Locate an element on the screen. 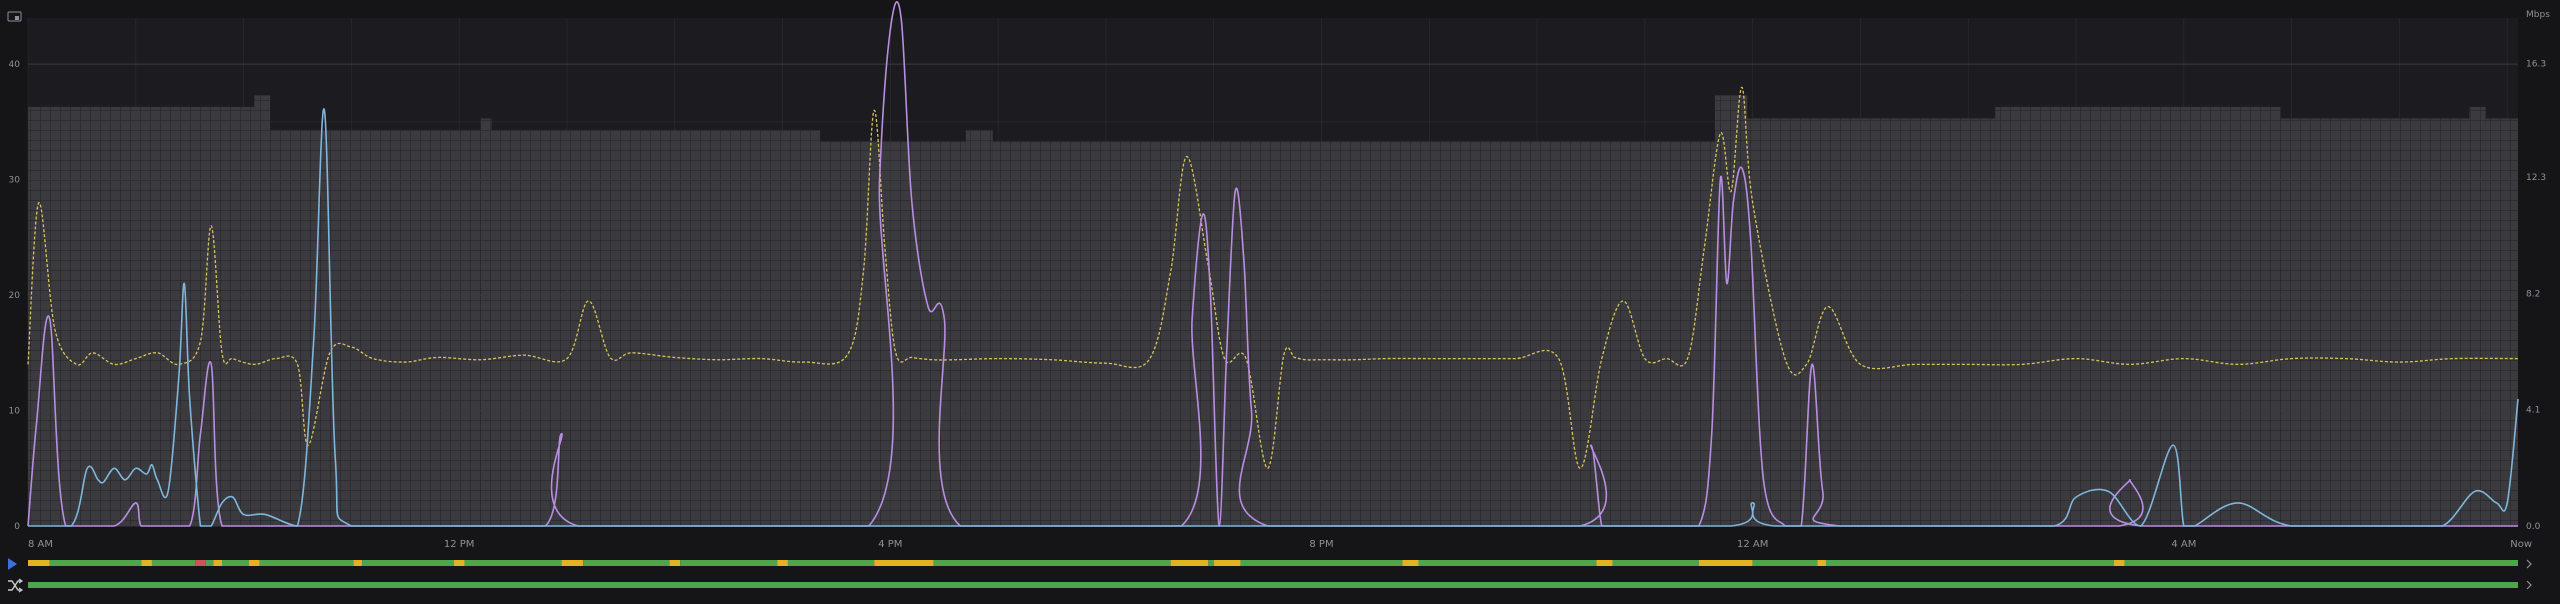  y-tick-label: 10 is located at coordinates (15, 412).